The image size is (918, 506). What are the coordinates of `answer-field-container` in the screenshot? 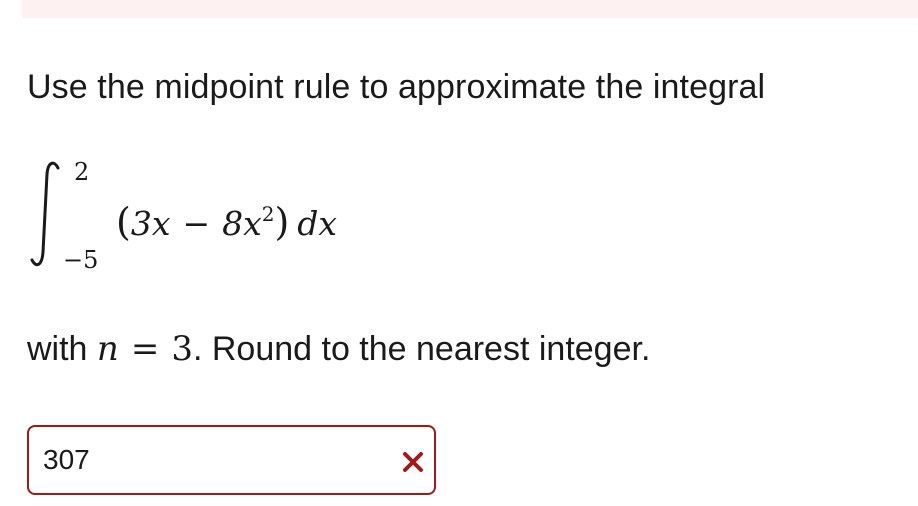 It's located at (231, 460).